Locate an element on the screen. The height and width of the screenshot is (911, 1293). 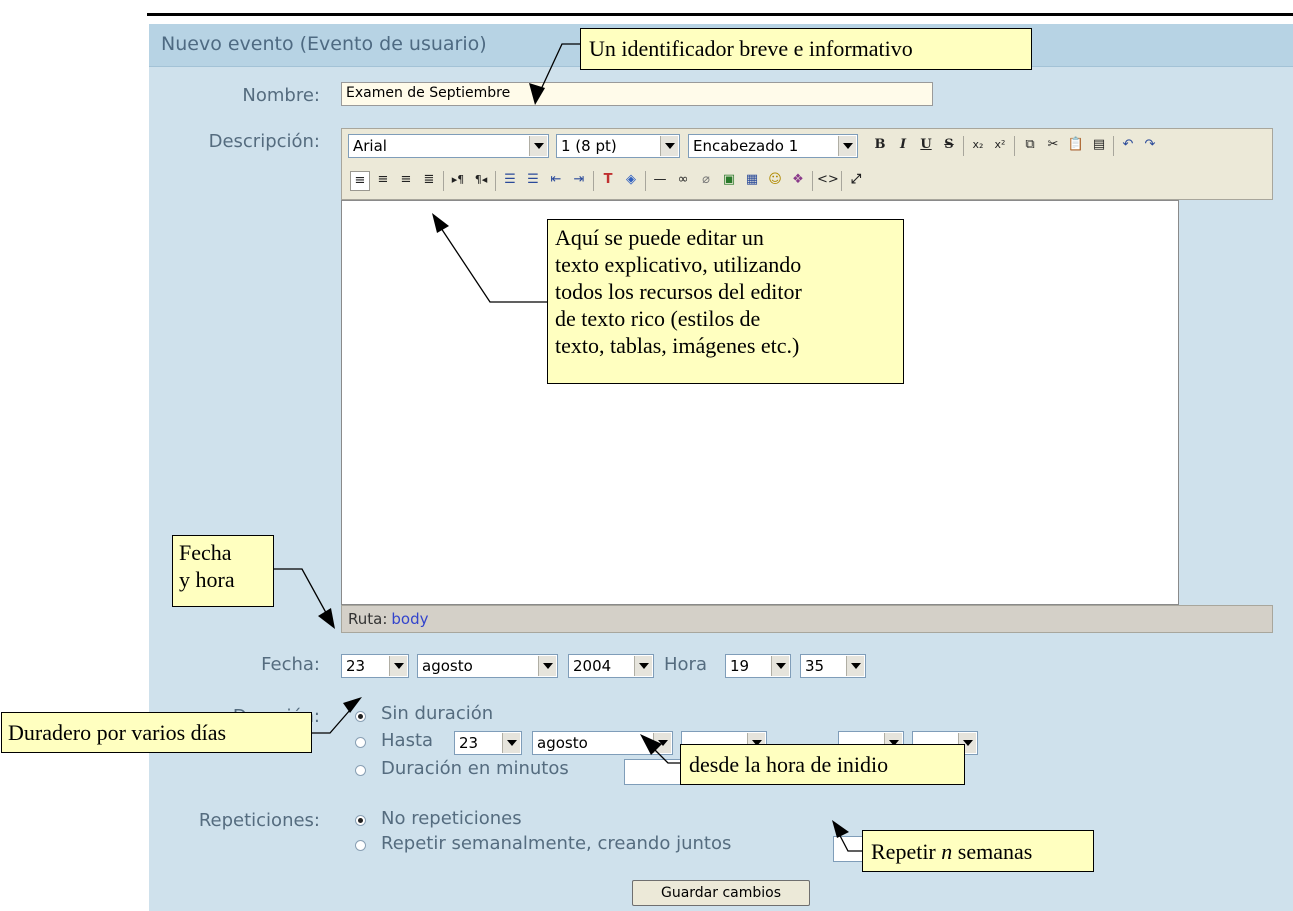
editor-leader-line is located at coordinates (491, 262).